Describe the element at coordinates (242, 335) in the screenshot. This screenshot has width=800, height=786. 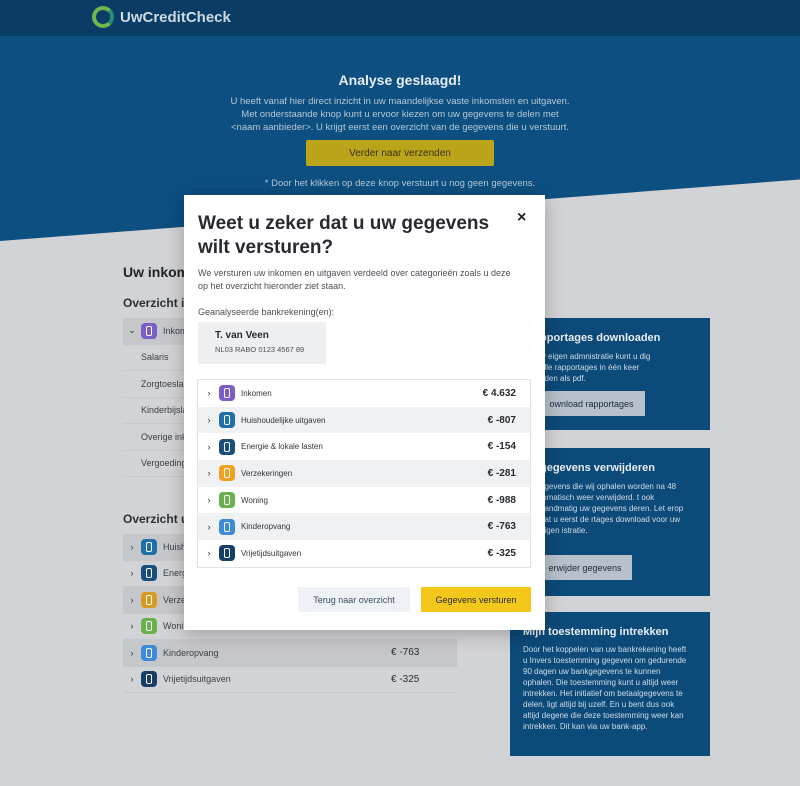
I see `account-holder: T. van Veen` at that location.